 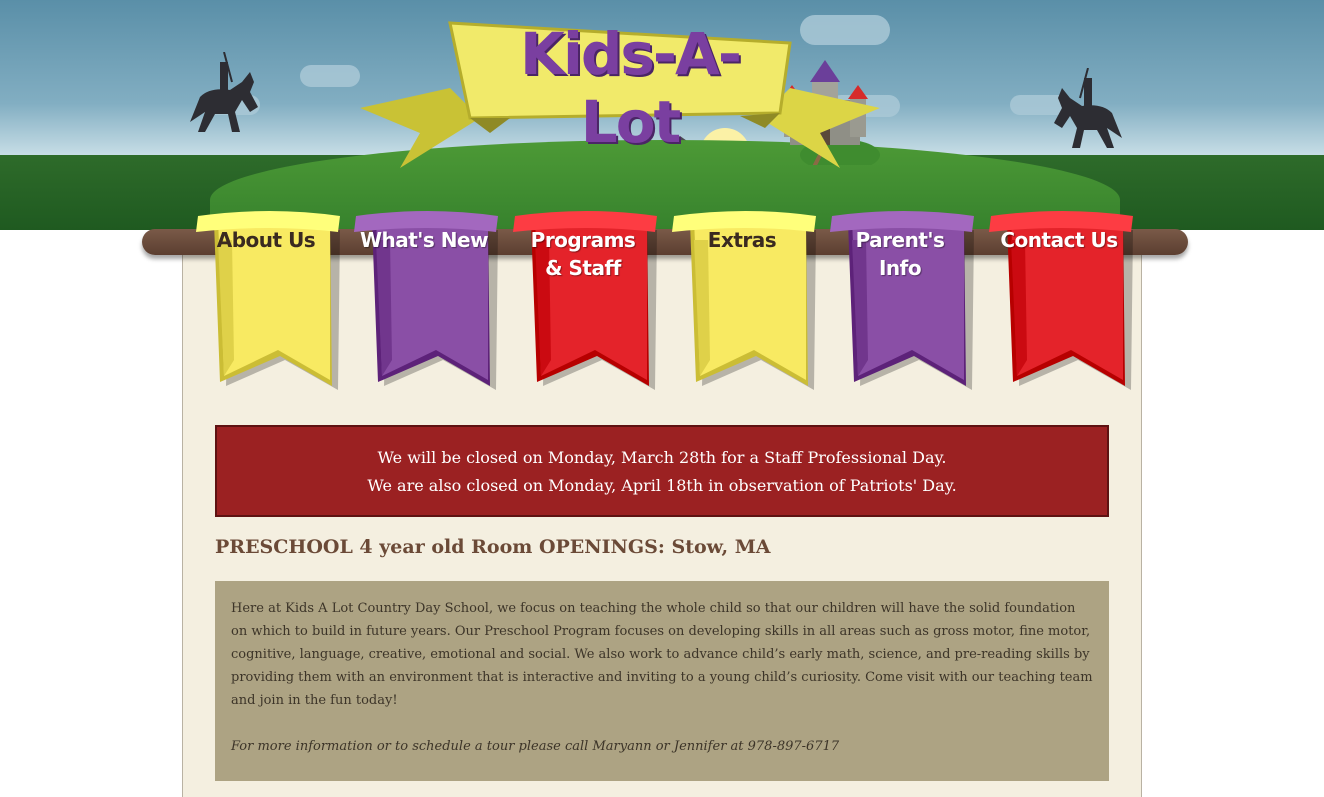 I want to click on nav-item-label: Parent's Info, so click(x=900, y=254).